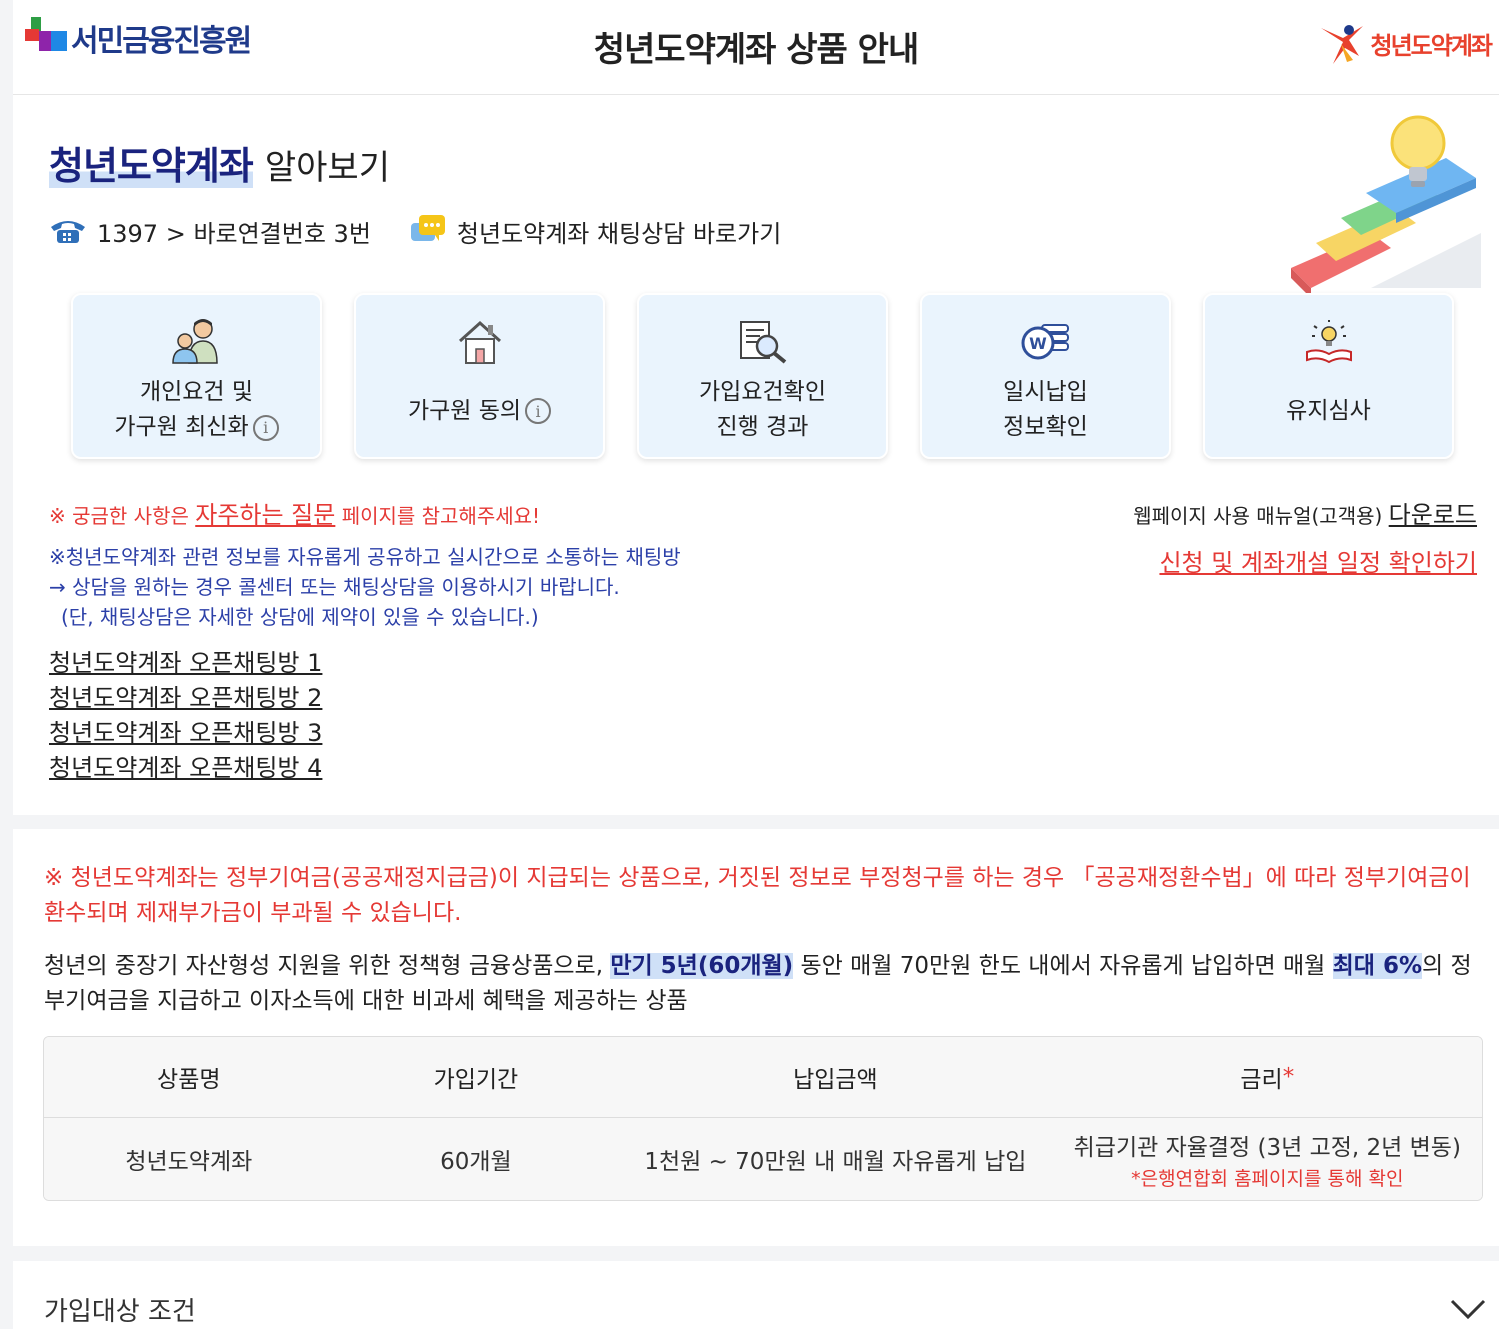 The image size is (1499, 1329). Describe the element at coordinates (120, 1312) in the screenshot. I see `accordion-title: 가입대상 조건` at that location.